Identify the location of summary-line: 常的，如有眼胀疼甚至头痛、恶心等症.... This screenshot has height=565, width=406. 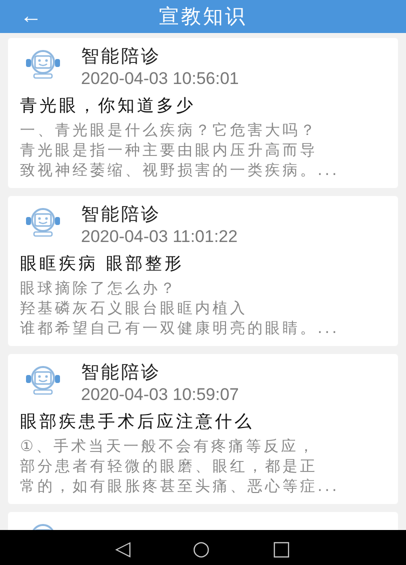
(180, 486).